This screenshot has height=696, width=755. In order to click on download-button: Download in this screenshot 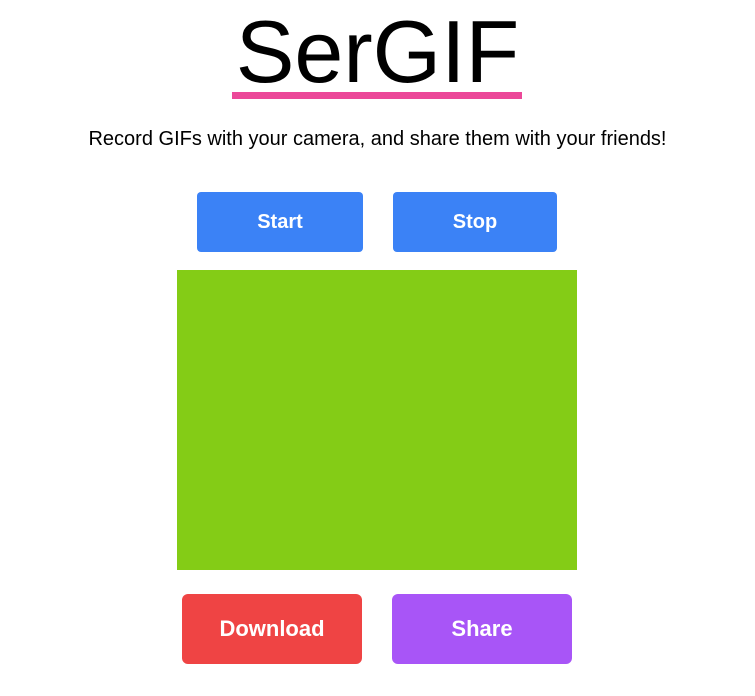, I will do `click(272, 629)`.